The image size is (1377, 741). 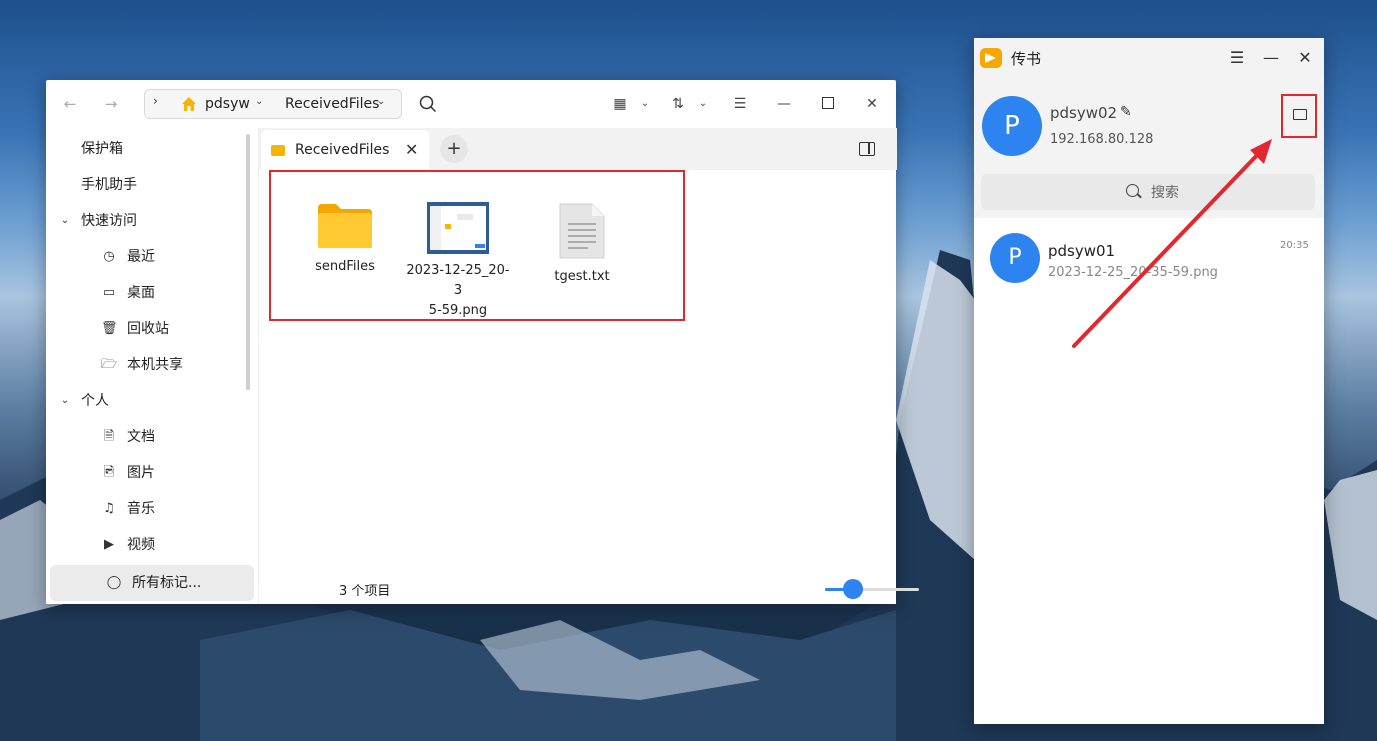 I want to click on sidebar-item-phone-assistant: 手机助手, so click(x=150, y=185).